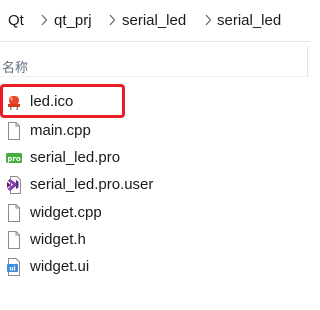 The image size is (320, 310). I want to click on file-row-widget-cpp: widget.cpp, so click(155, 213).